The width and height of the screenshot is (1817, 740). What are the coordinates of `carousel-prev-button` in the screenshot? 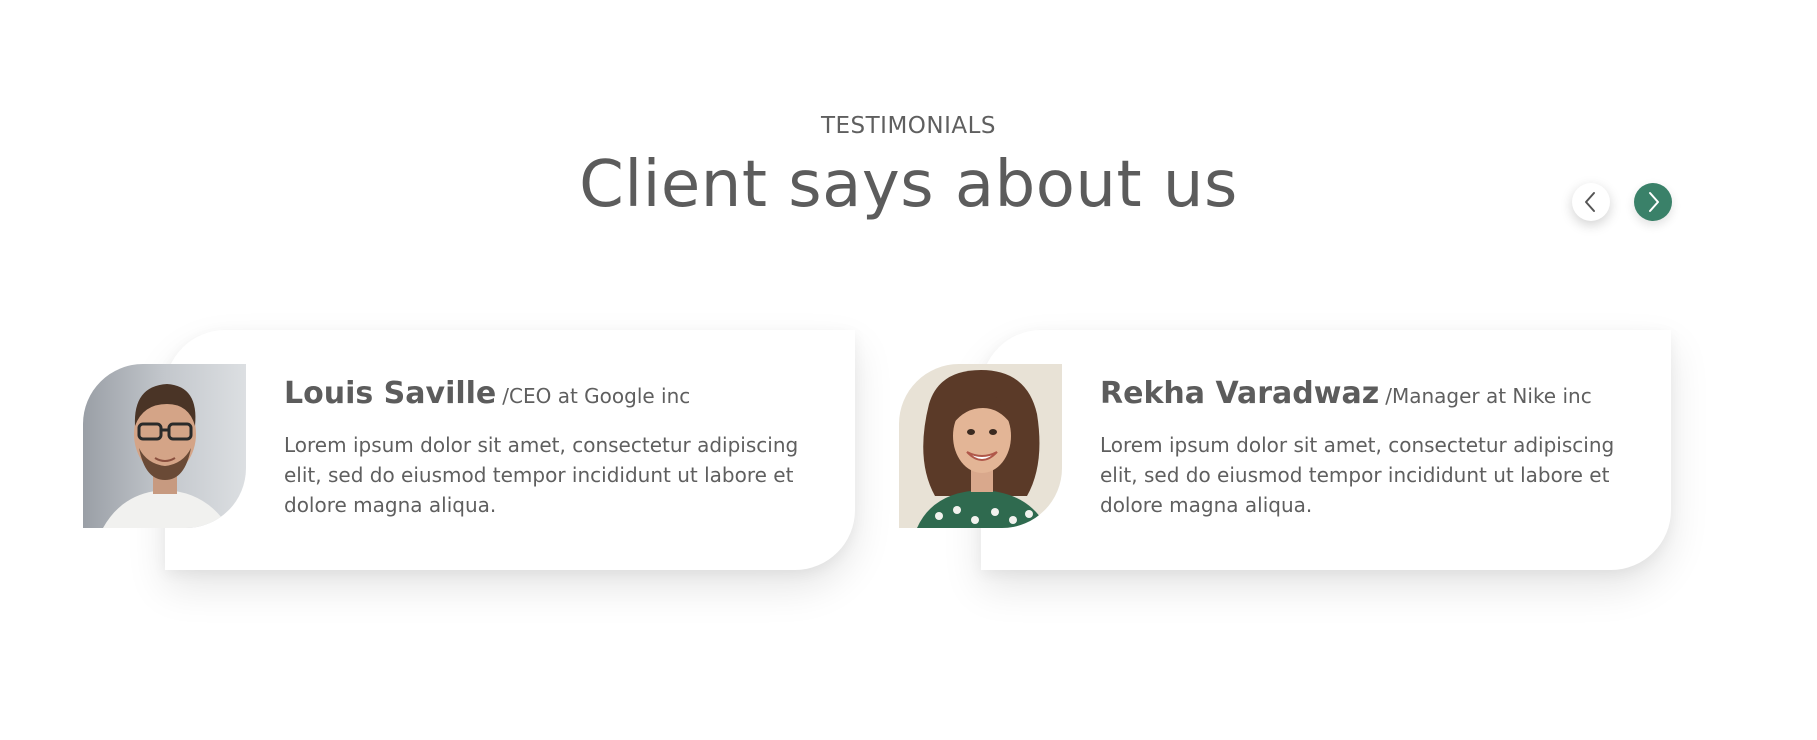 It's located at (1591, 202).